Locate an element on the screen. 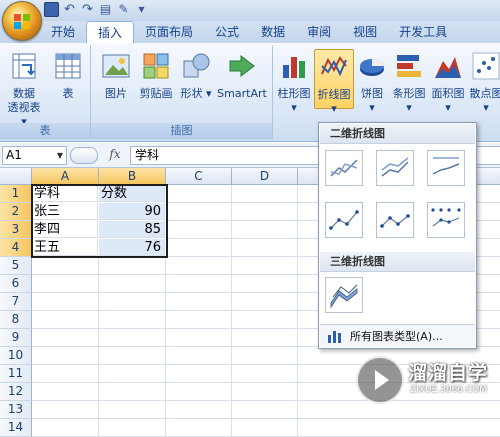 The width and height of the screenshot is (500, 437). row-header: 10 is located at coordinates (16, 356).